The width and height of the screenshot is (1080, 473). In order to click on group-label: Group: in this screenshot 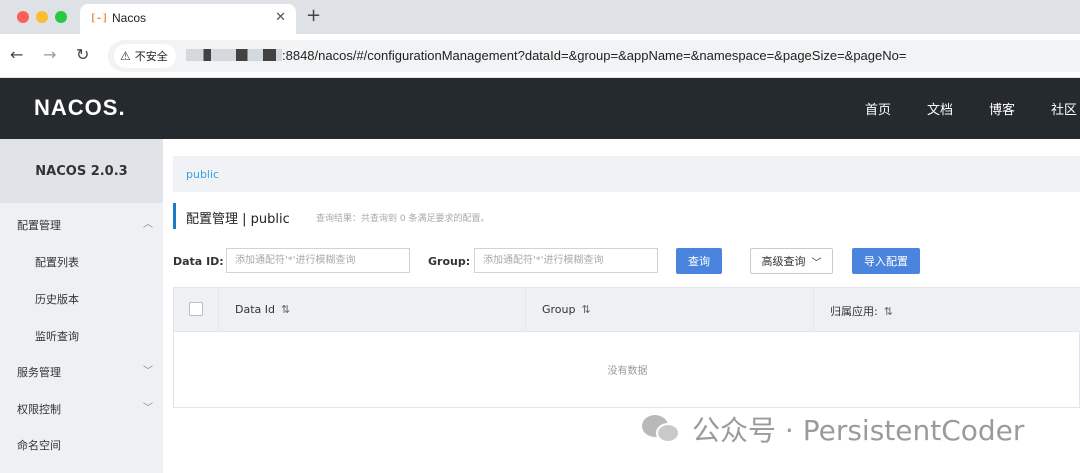, I will do `click(449, 261)`.